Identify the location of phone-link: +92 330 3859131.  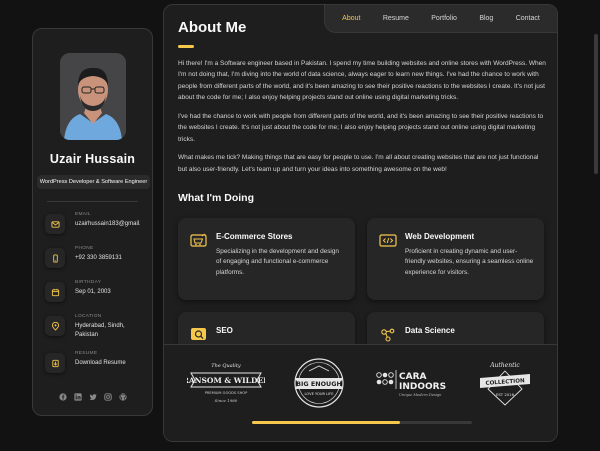
(98, 258).